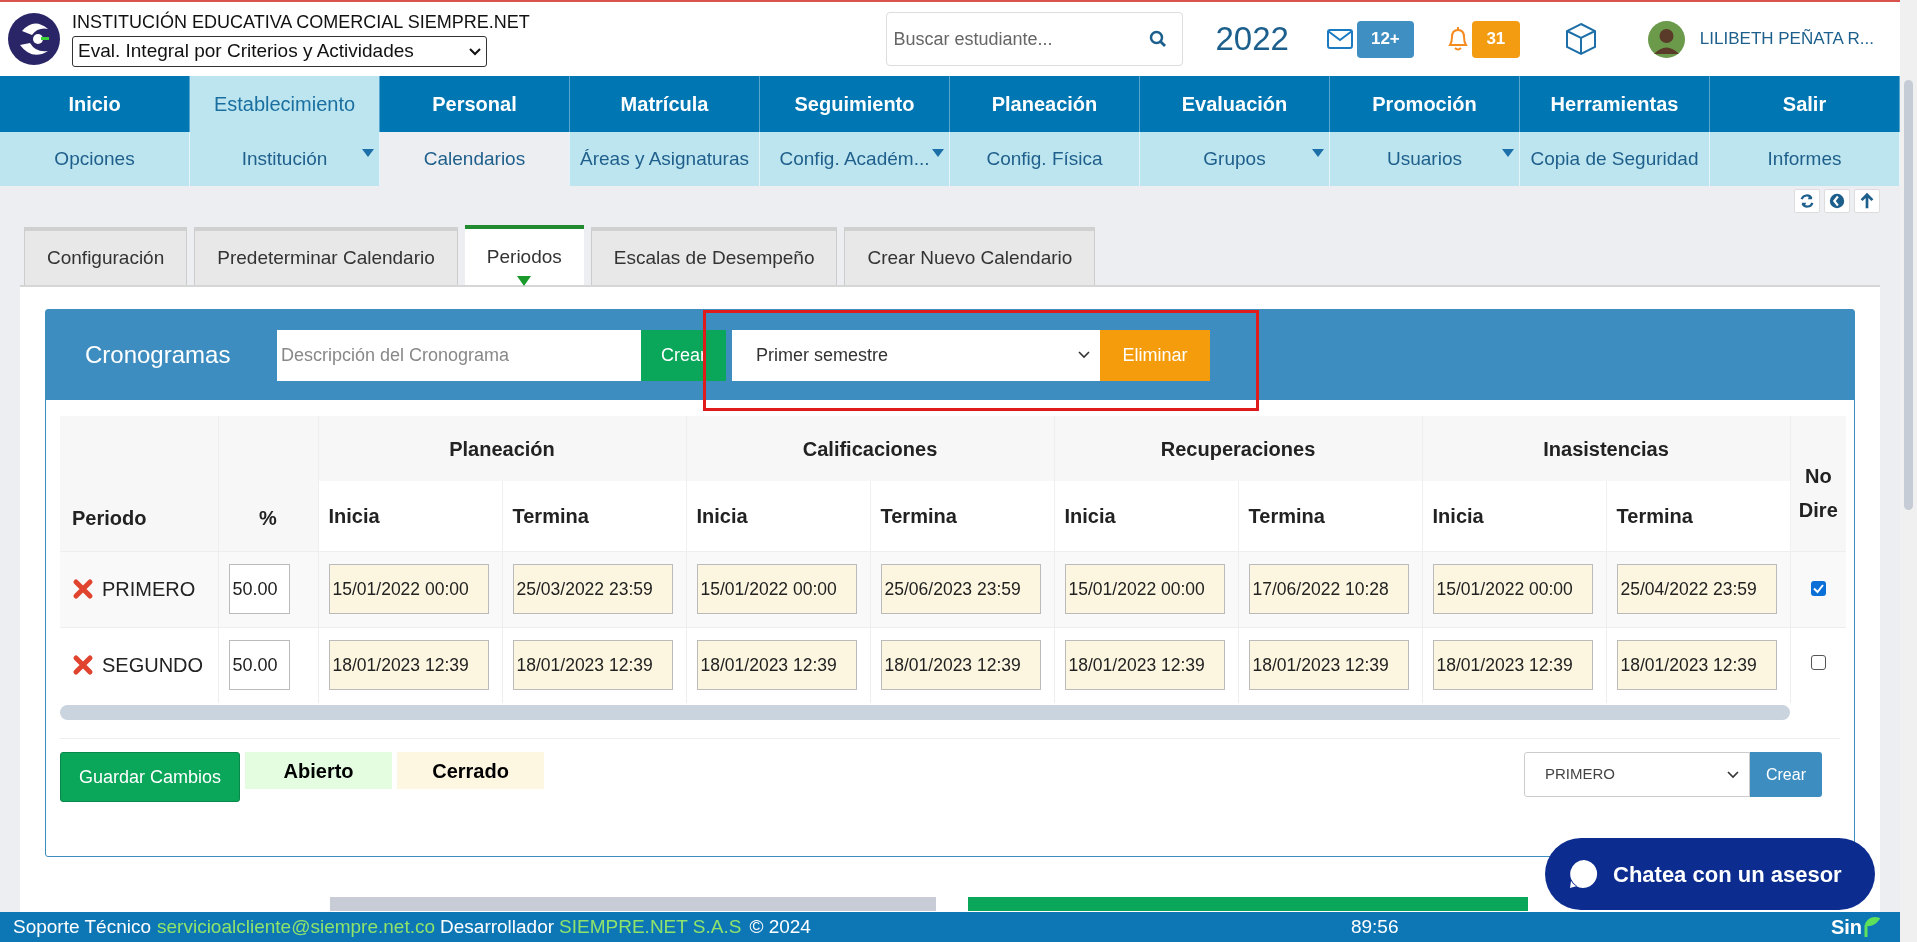 Image resolution: width=1917 pixels, height=942 pixels. Describe the element at coordinates (1637, 774) in the screenshot. I see `period-select: PRIMERO` at that location.